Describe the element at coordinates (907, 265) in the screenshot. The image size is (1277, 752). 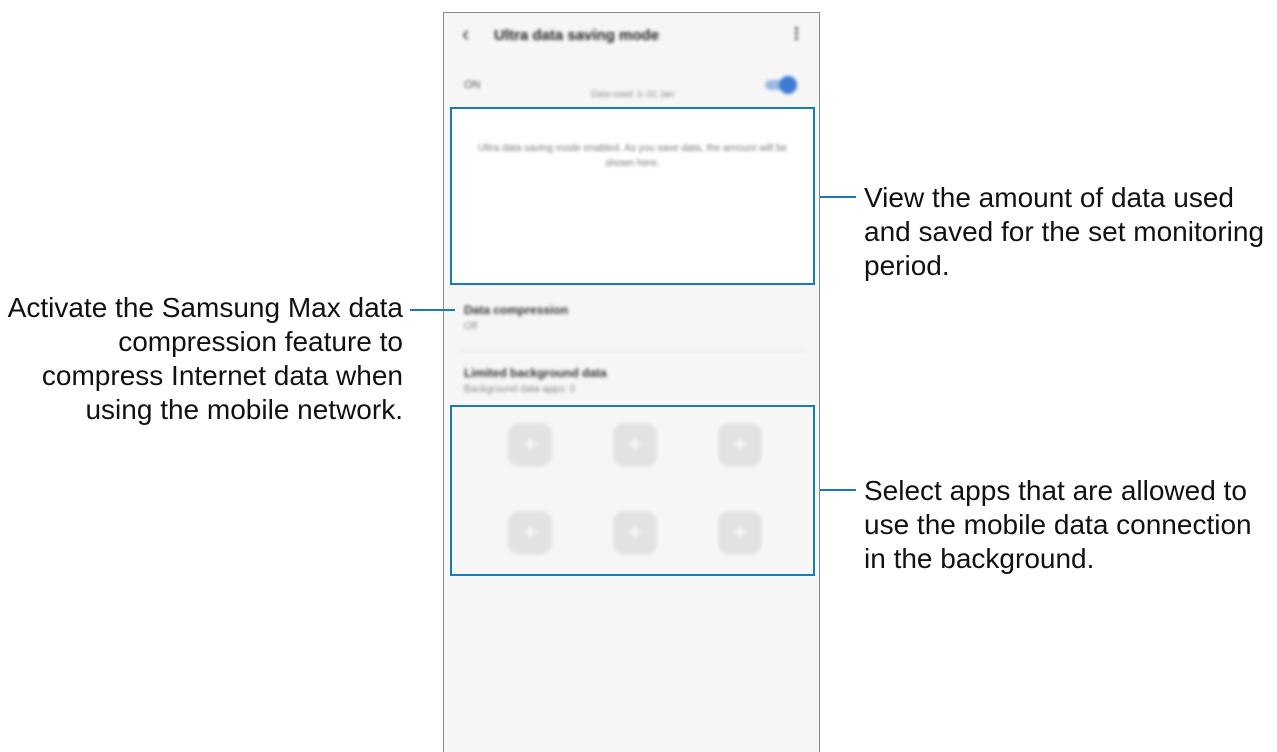
I see `usage-callout-line: period.` at that location.